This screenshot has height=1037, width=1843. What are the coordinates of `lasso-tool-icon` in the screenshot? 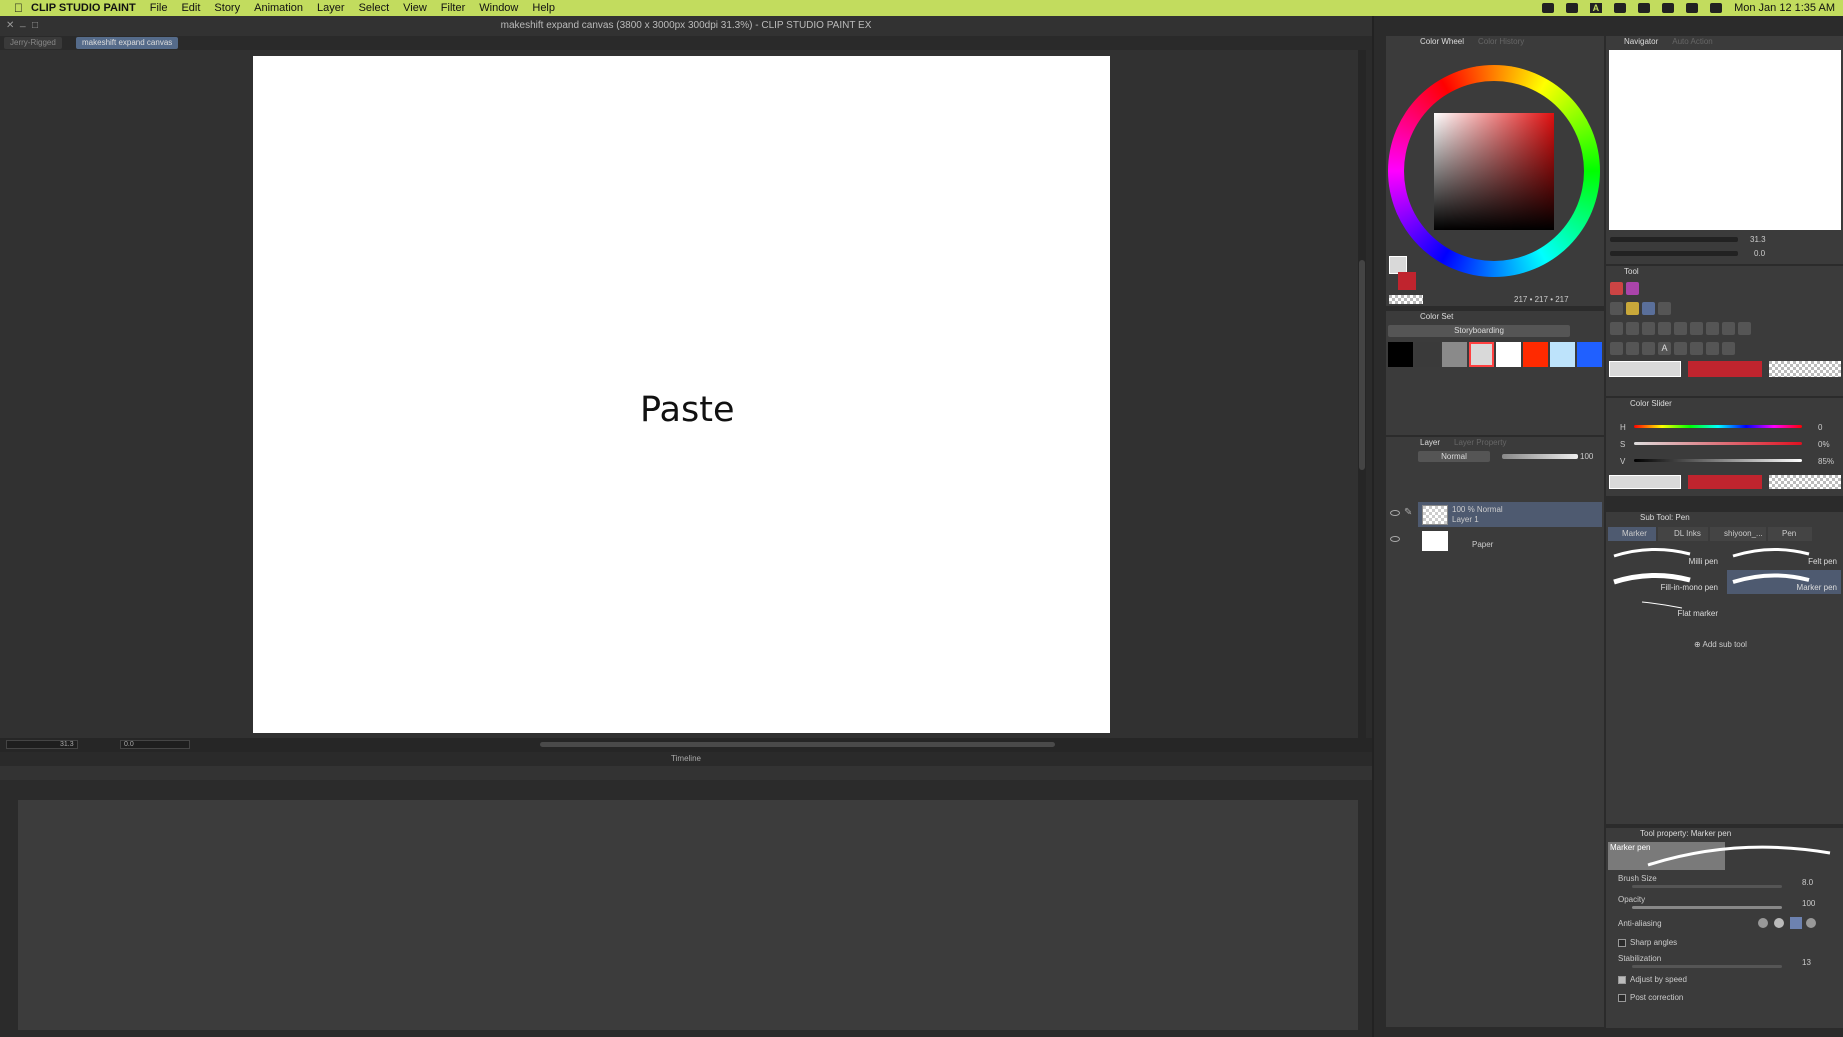 It's located at (1696, 328).